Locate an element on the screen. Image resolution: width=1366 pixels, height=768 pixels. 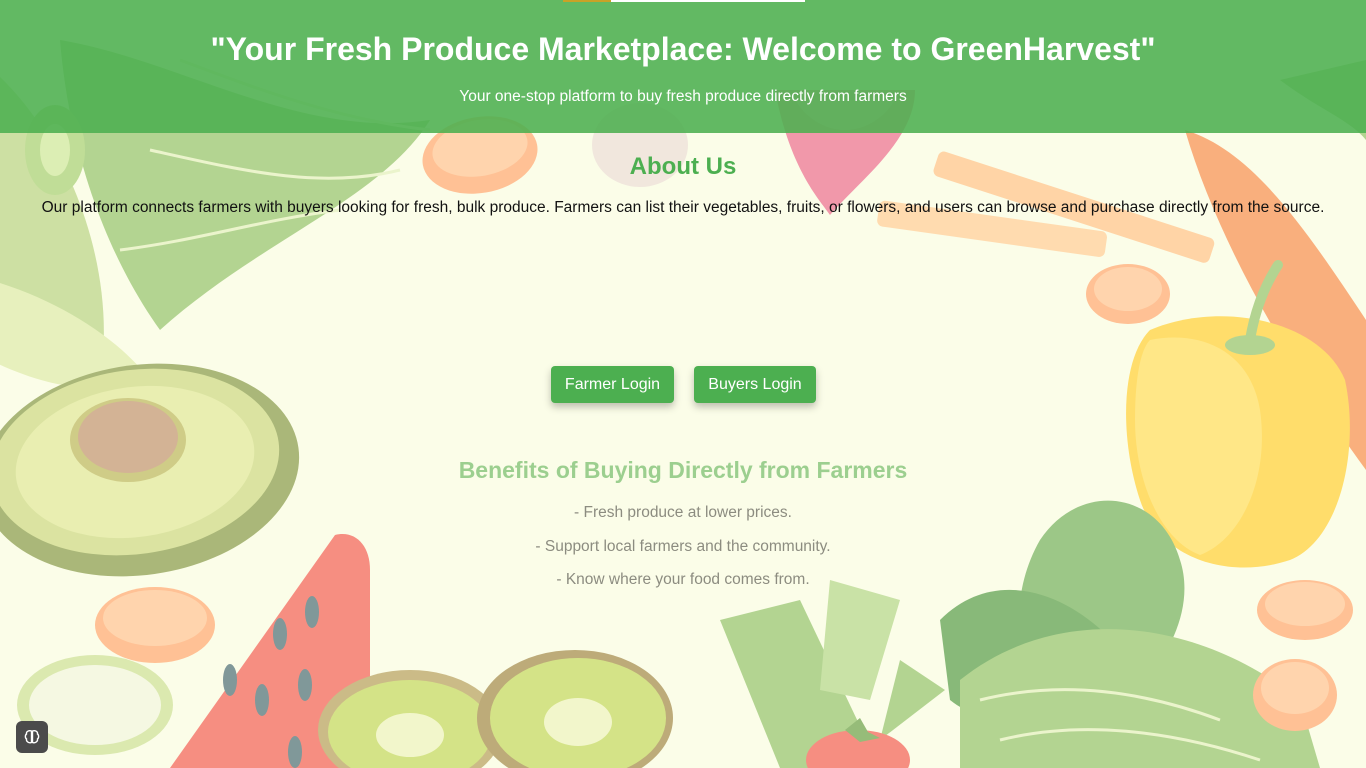
header-top-strip is located at coordinates (684, 1).